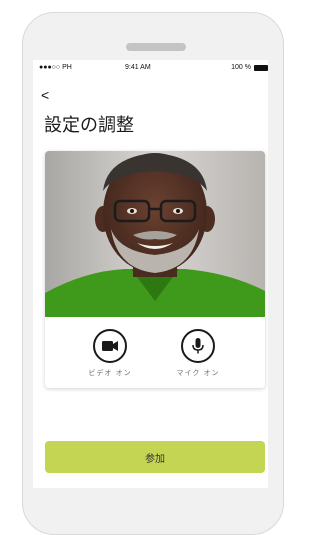  What do you see at coordinates (89, 125) in the screenshot?
I see `page-title: 設定の調整` at bounding box center [89, 125].